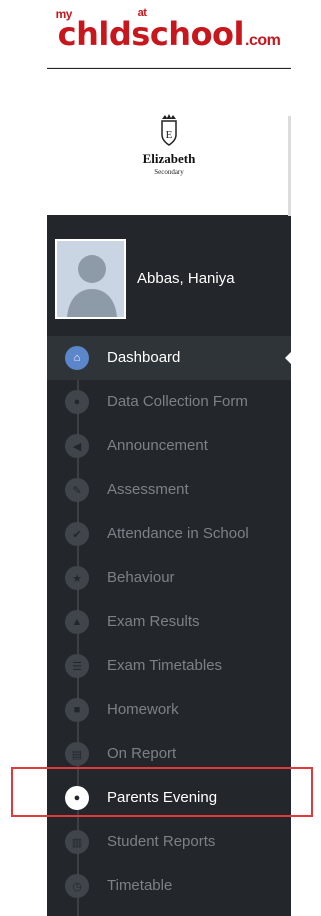 This screenshot has width=321, height=916. I want to click on logo-at: at, so click(142, 12).